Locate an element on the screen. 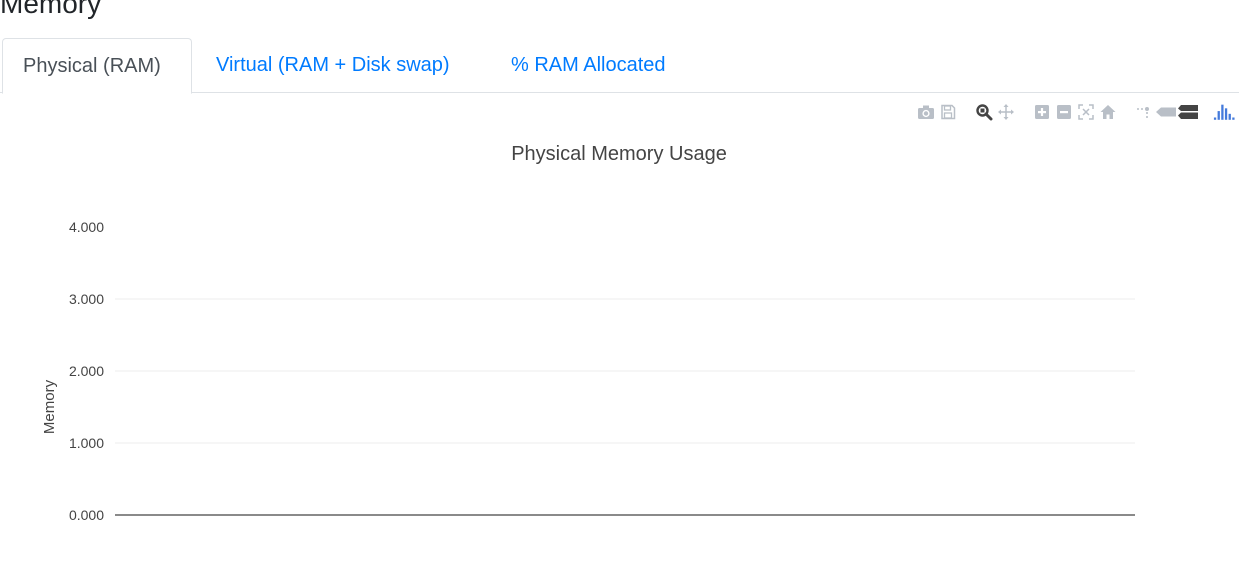 The width and height of the screenshot is (1239, 566). modebar-group-hover is located at coordinates (1166, 112).